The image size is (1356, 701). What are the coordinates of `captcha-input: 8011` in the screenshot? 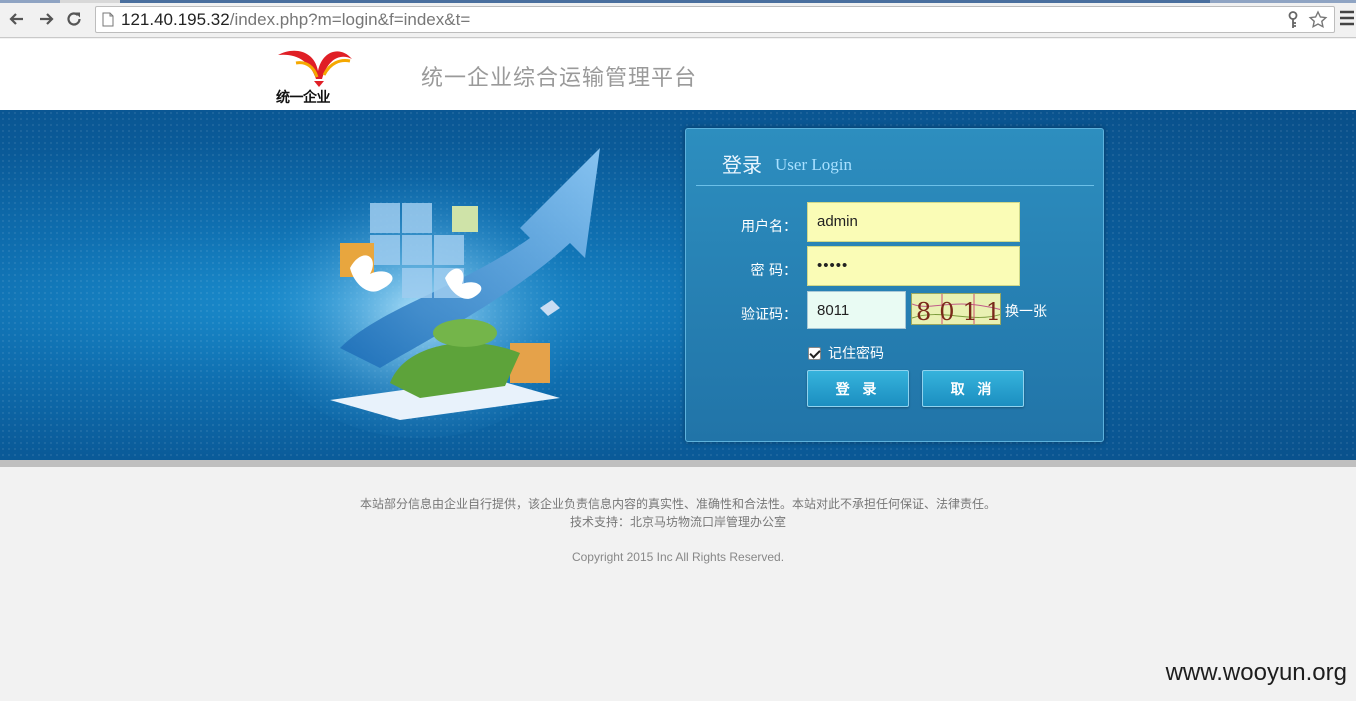 It's located at (856, 310).